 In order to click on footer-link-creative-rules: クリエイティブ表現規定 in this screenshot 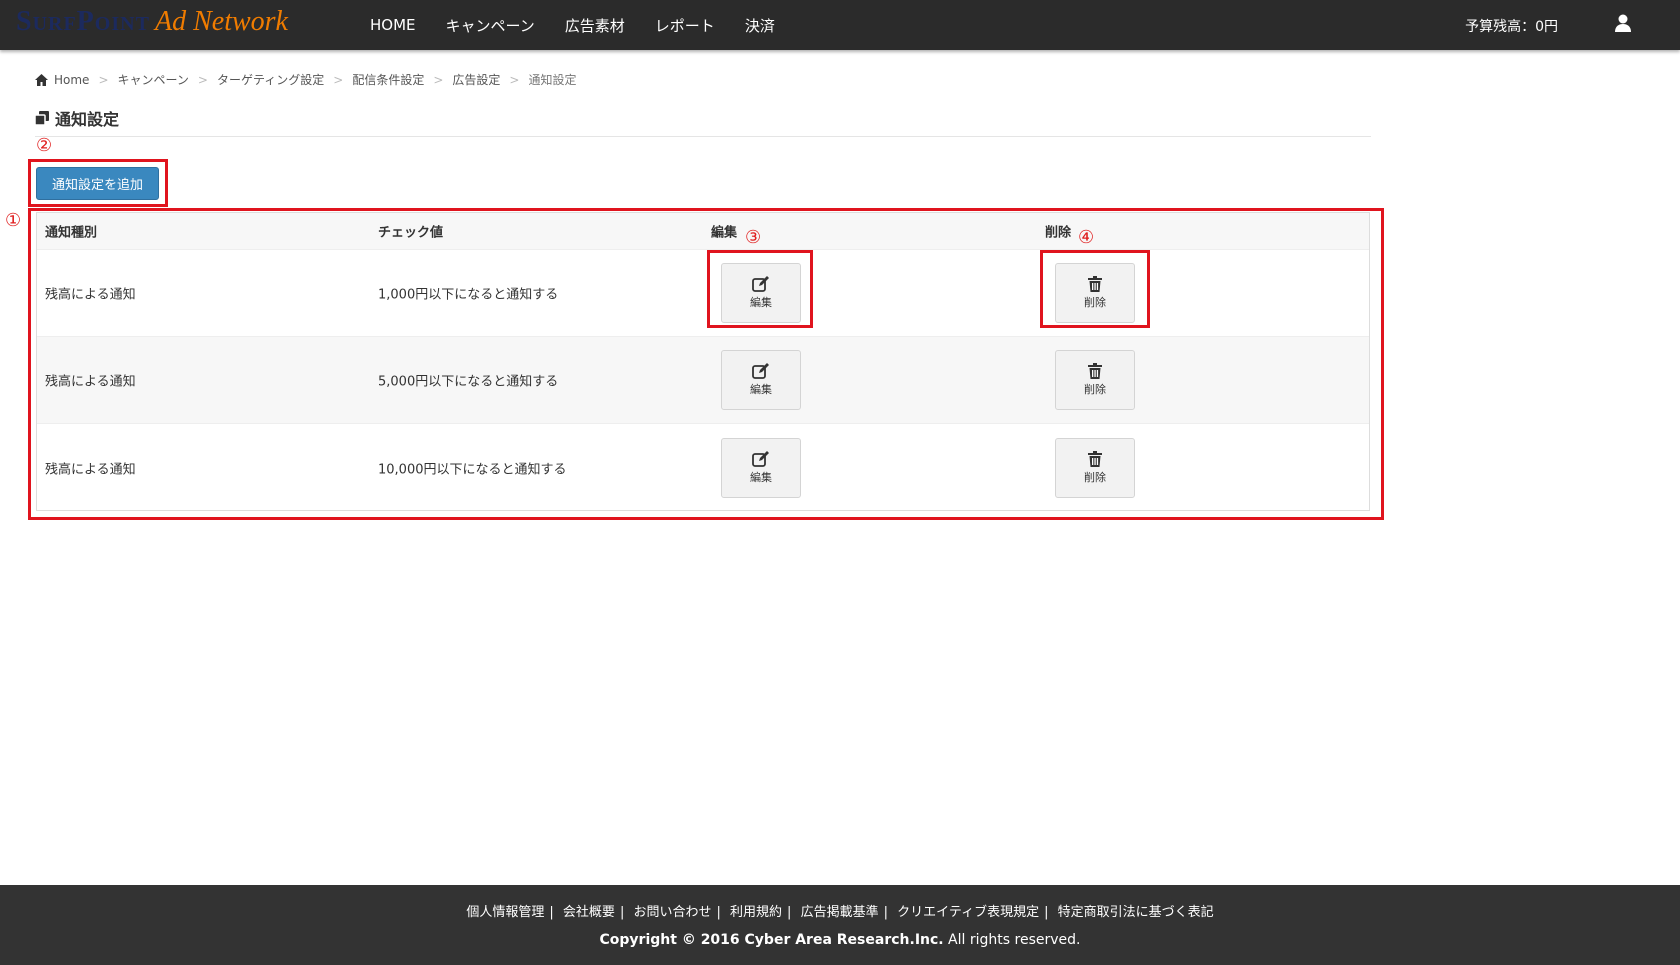, I will do `click(968, 912)`.